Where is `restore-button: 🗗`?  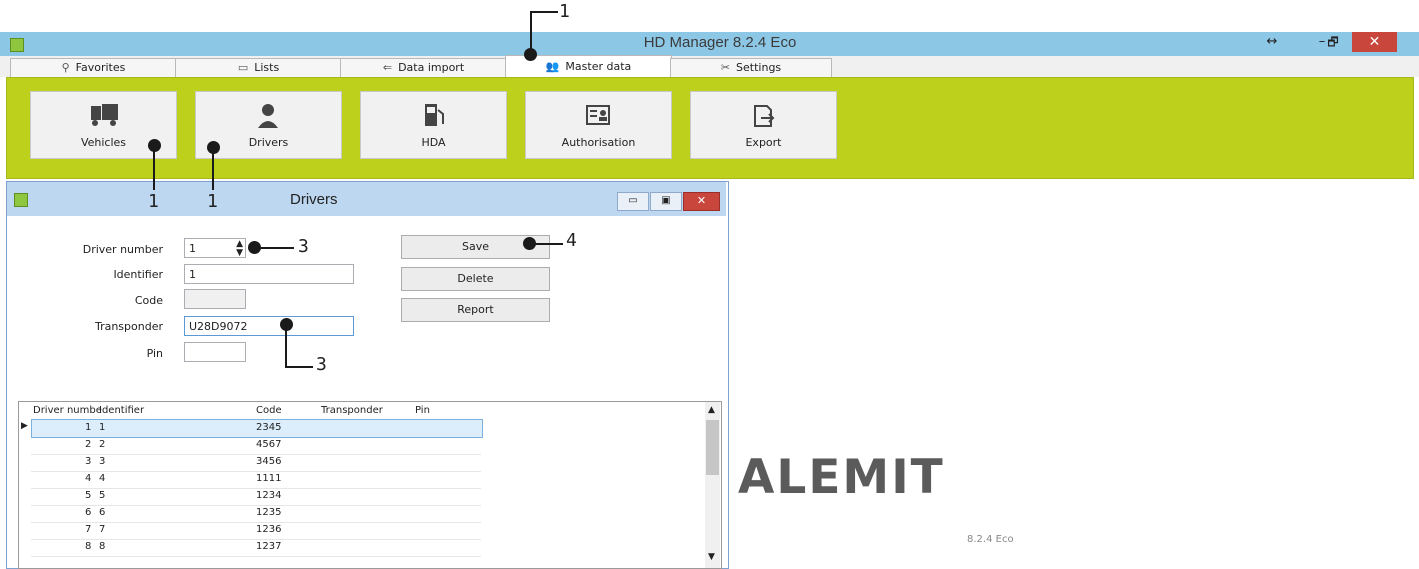
restore-button: 🗗 is located at coordinates (1333, 42).